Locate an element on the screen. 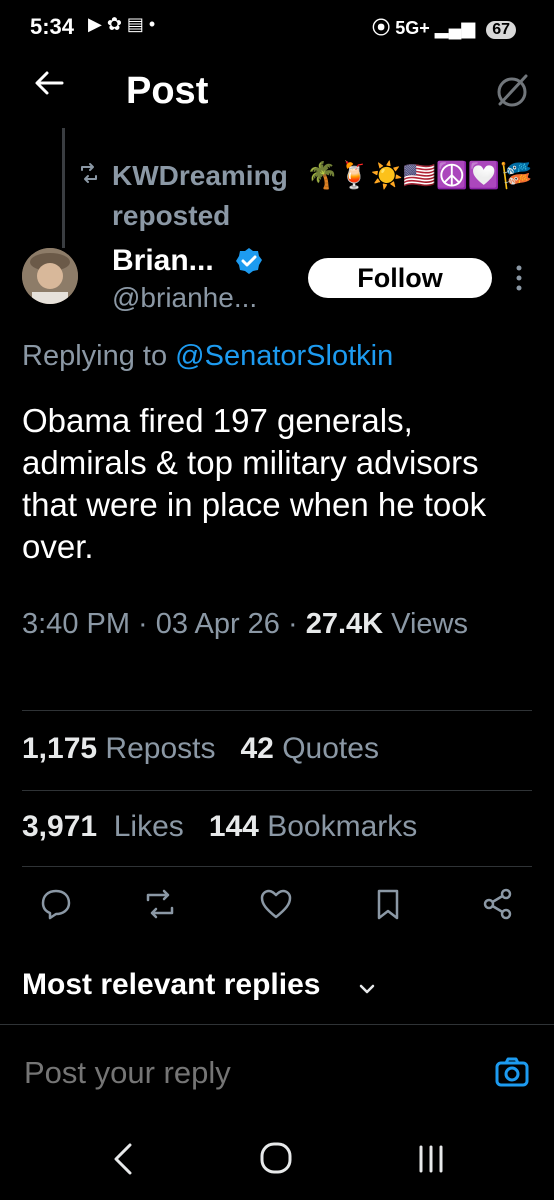 Image resolution: width=554 pixels, height=1200 pixels. post-meta: 3:40 PM · 03 Apr 26 · 27.4K Views is located at coordinates (262, 624).